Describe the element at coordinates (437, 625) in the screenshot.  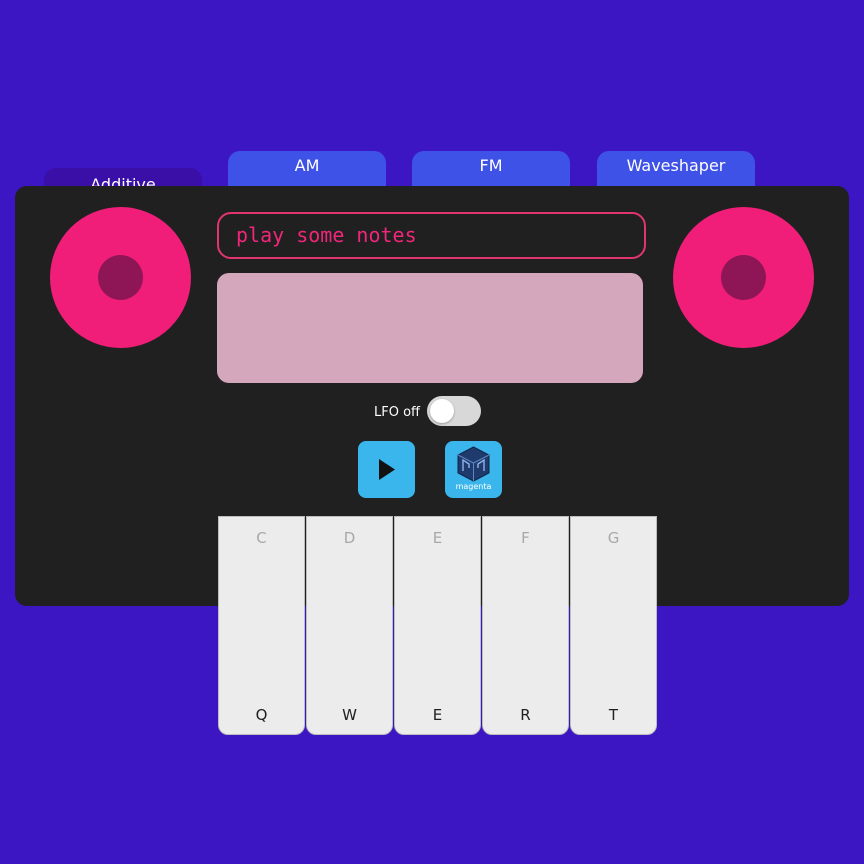
I see `piano-key-e: E E` at that location.